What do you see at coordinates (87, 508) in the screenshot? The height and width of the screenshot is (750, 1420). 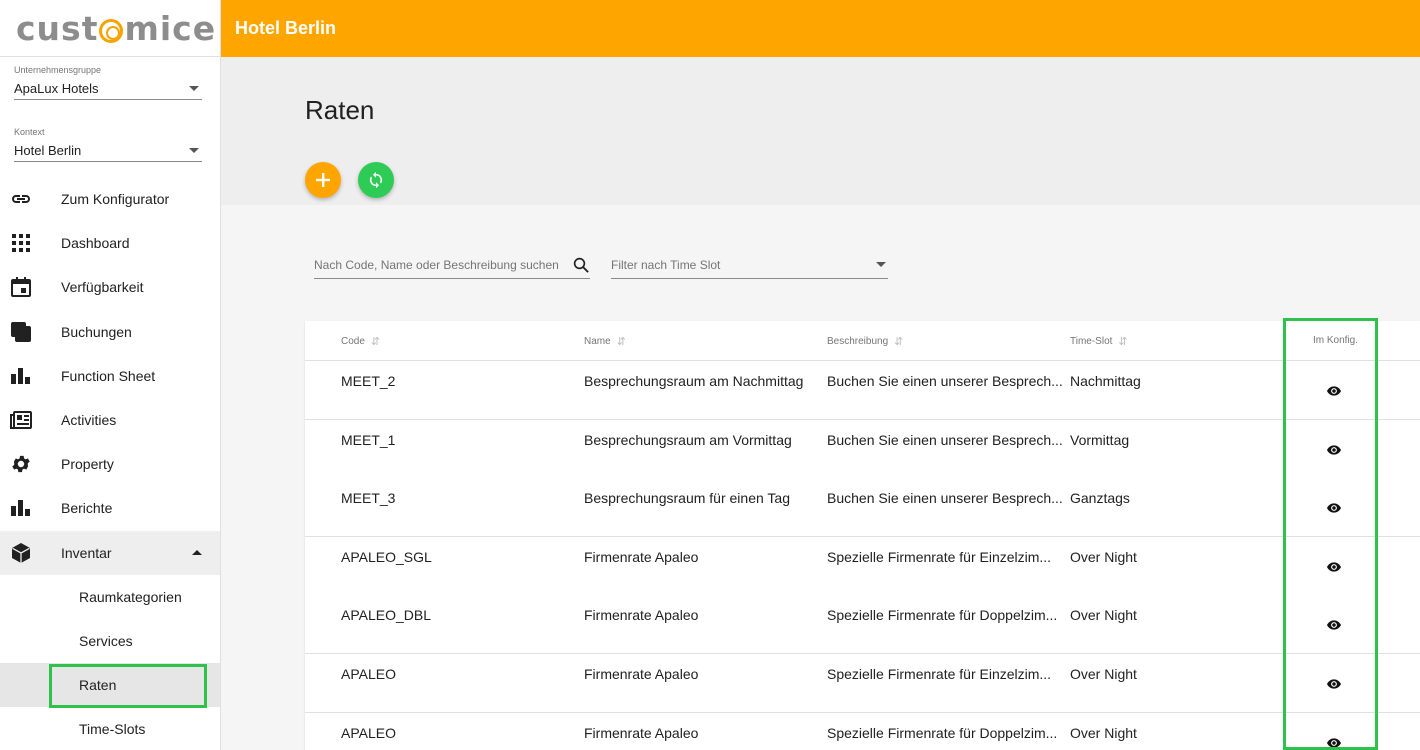 I see `sidebar-item-label: Berichte` at bounding box center [87, 508].